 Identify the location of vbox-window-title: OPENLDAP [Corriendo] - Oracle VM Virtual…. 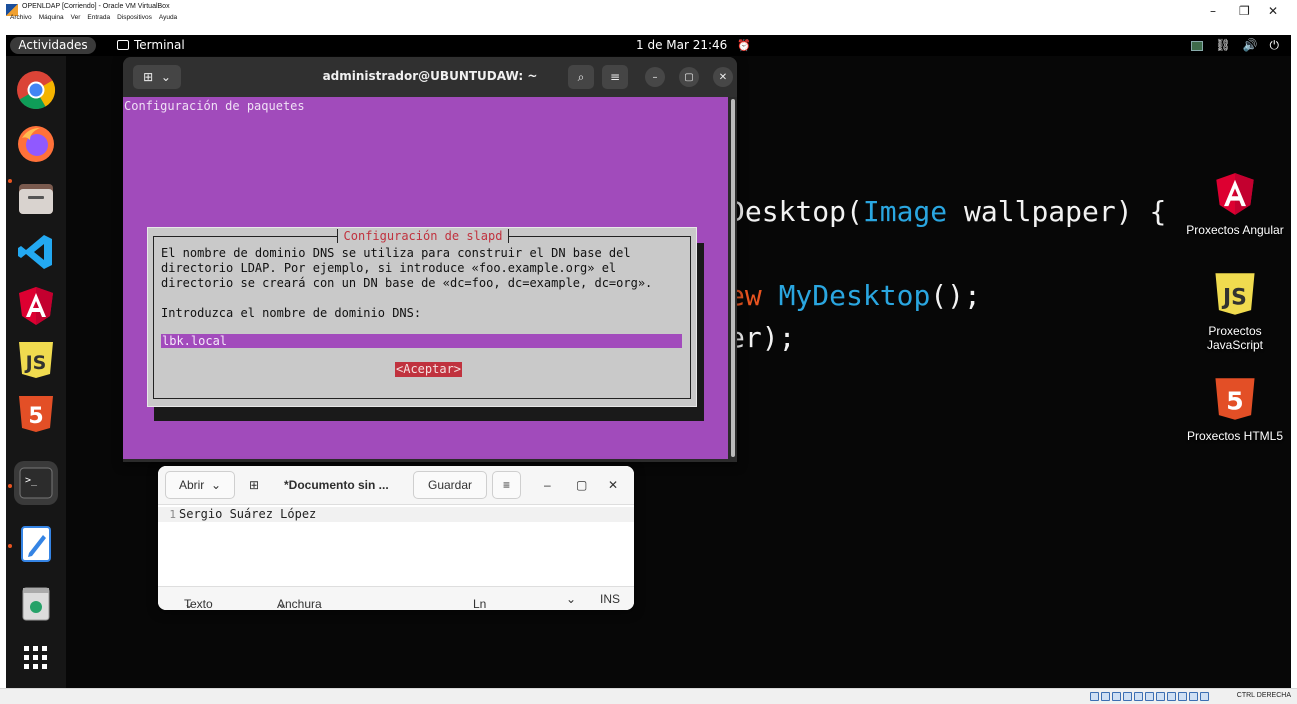
(96, 6).